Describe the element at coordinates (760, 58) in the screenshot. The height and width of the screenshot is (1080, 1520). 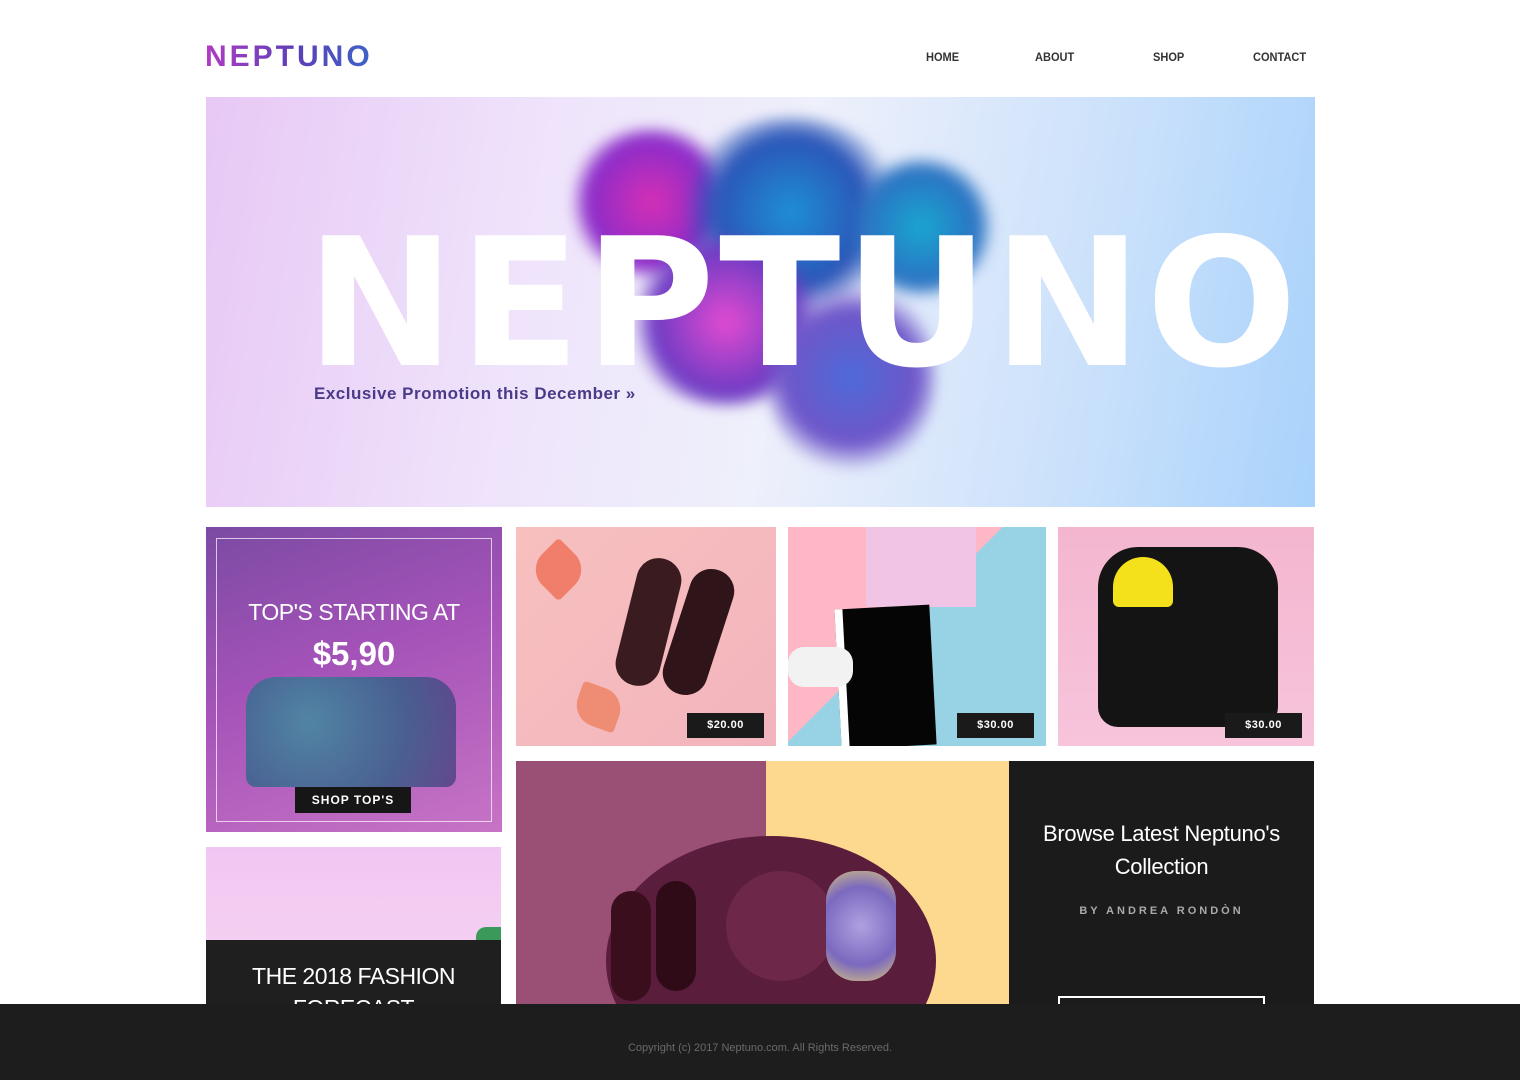
I see `main-nav: HOME ABOUT SHOP CONTACT` at that location.